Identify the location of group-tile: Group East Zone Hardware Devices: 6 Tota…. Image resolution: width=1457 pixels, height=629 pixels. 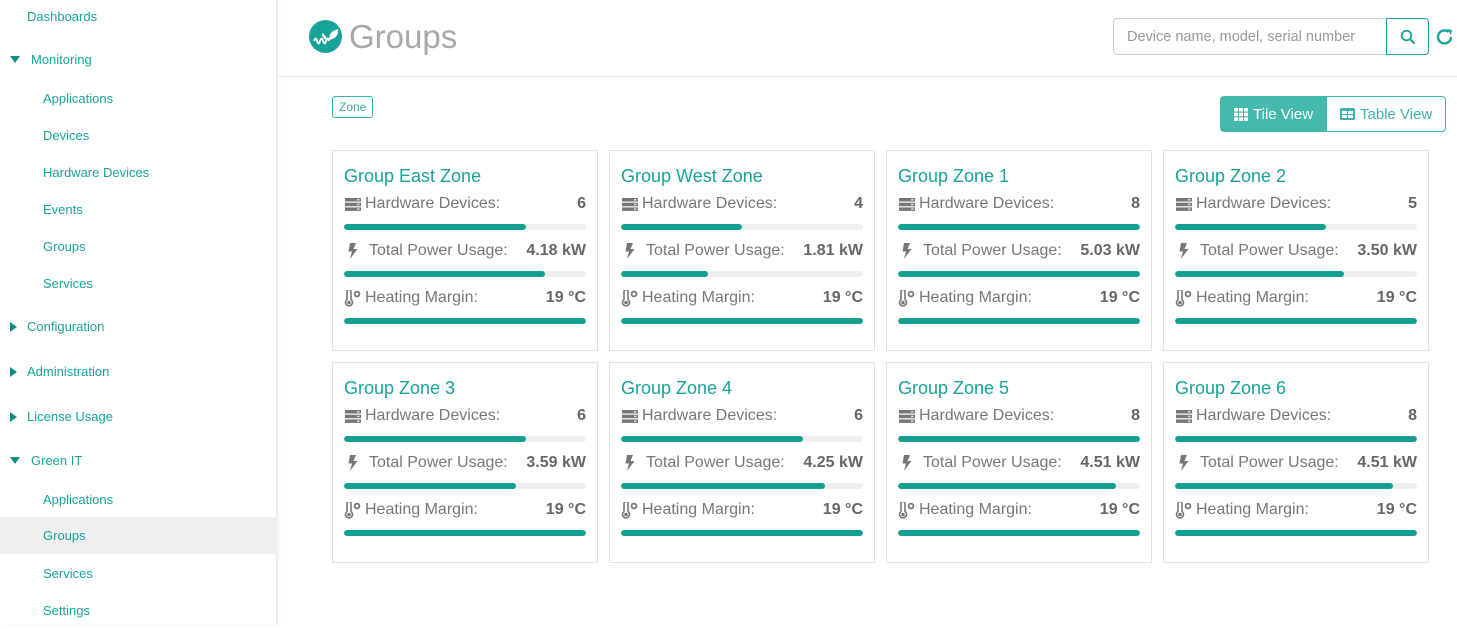
(465, 250).